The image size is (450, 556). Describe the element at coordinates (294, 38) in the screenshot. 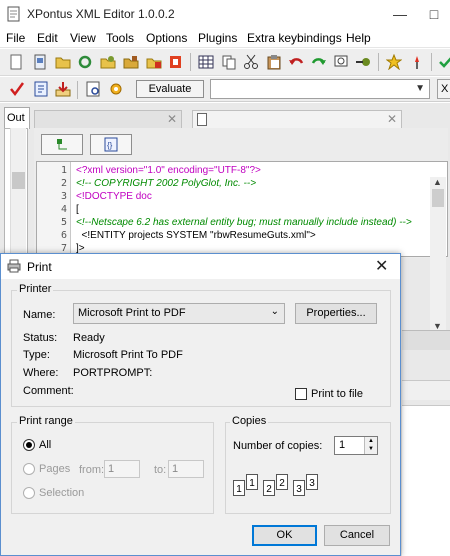

I see `menu-extra-keybindings: Extra keybindings` at that location.